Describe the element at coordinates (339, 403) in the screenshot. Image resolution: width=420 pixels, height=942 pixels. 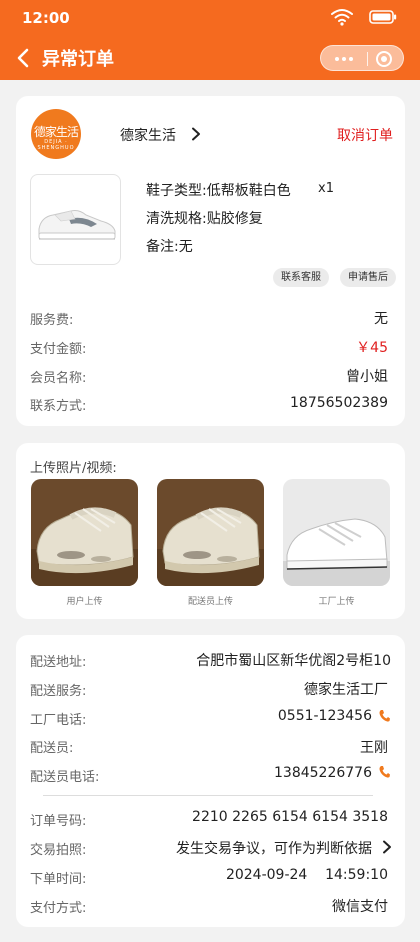
I see `contact-info-value: 18756502389` at that location.